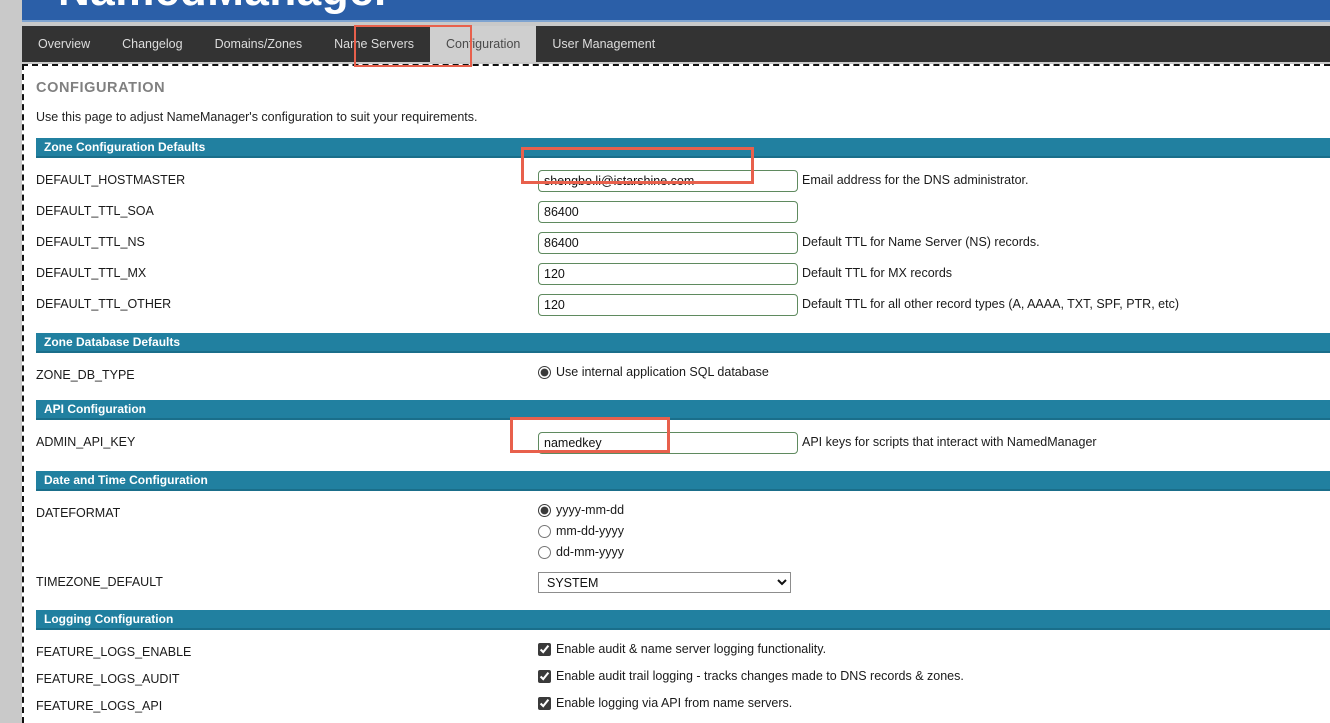  I want to click on radio-dateformat-dmy, so click(544, 552).